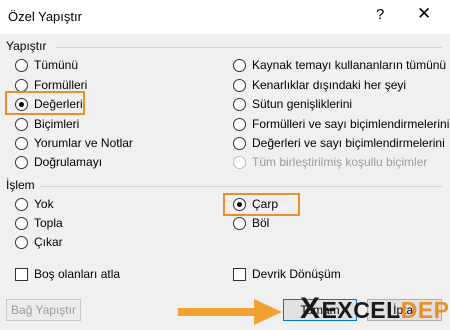  Describe the element at coordinates (44, 204) in the screenshot. I see `radio-label: Yok` at that location.